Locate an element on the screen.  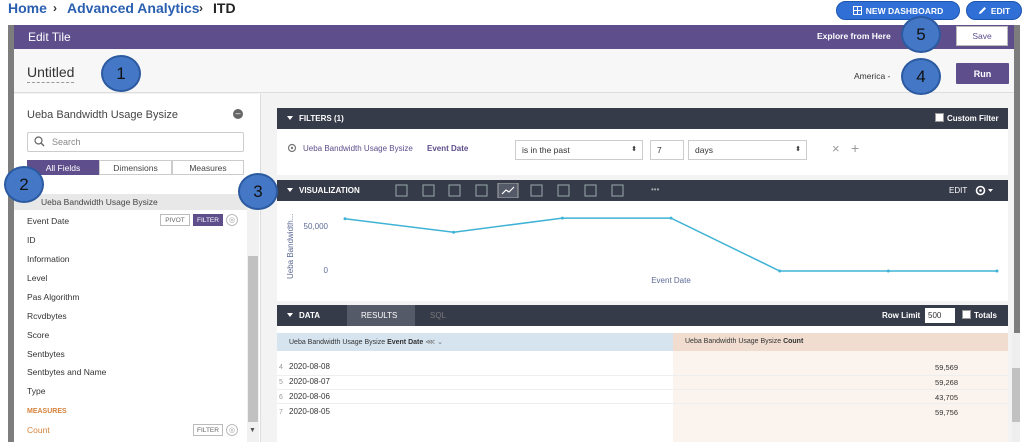
visualization-section-header: VISUALIZATION ••• EDIT is located at coordinates (642, 190).